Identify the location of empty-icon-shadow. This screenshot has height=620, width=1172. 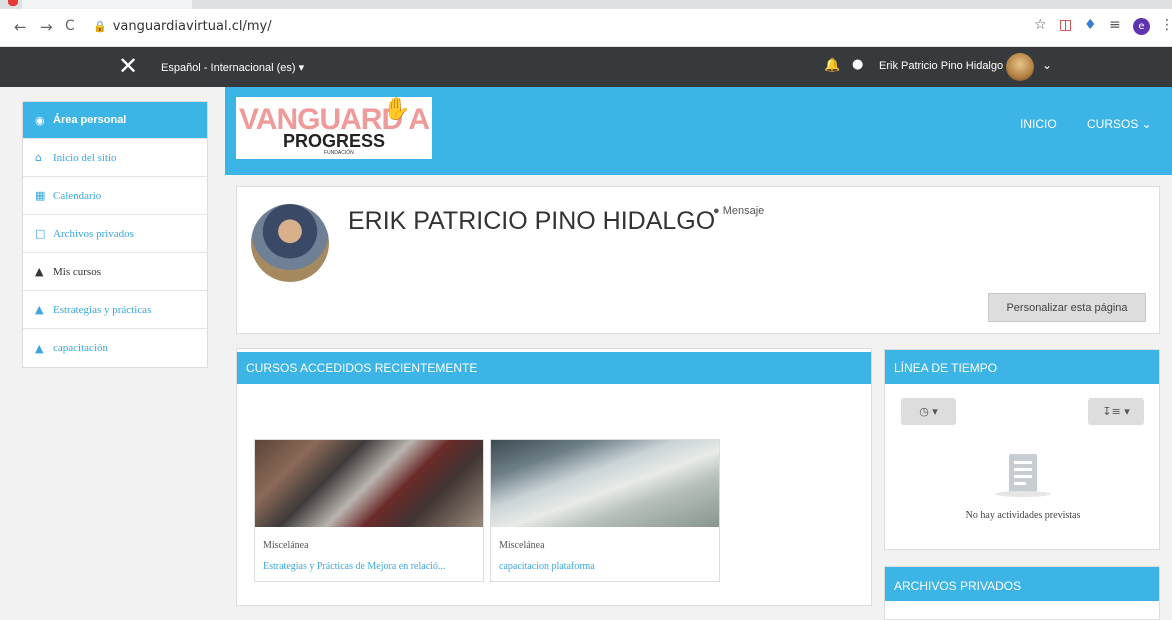
(1023, 494).